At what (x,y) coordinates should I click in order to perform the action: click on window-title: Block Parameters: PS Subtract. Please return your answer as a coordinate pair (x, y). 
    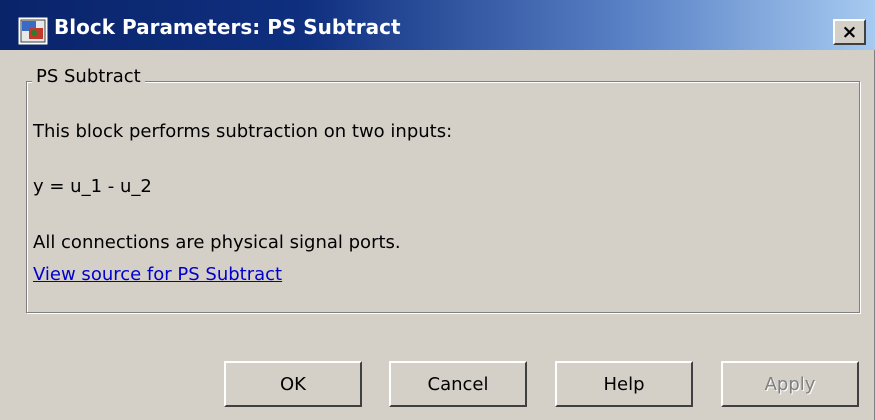
    Looking at the image, I should click on (227, 27).